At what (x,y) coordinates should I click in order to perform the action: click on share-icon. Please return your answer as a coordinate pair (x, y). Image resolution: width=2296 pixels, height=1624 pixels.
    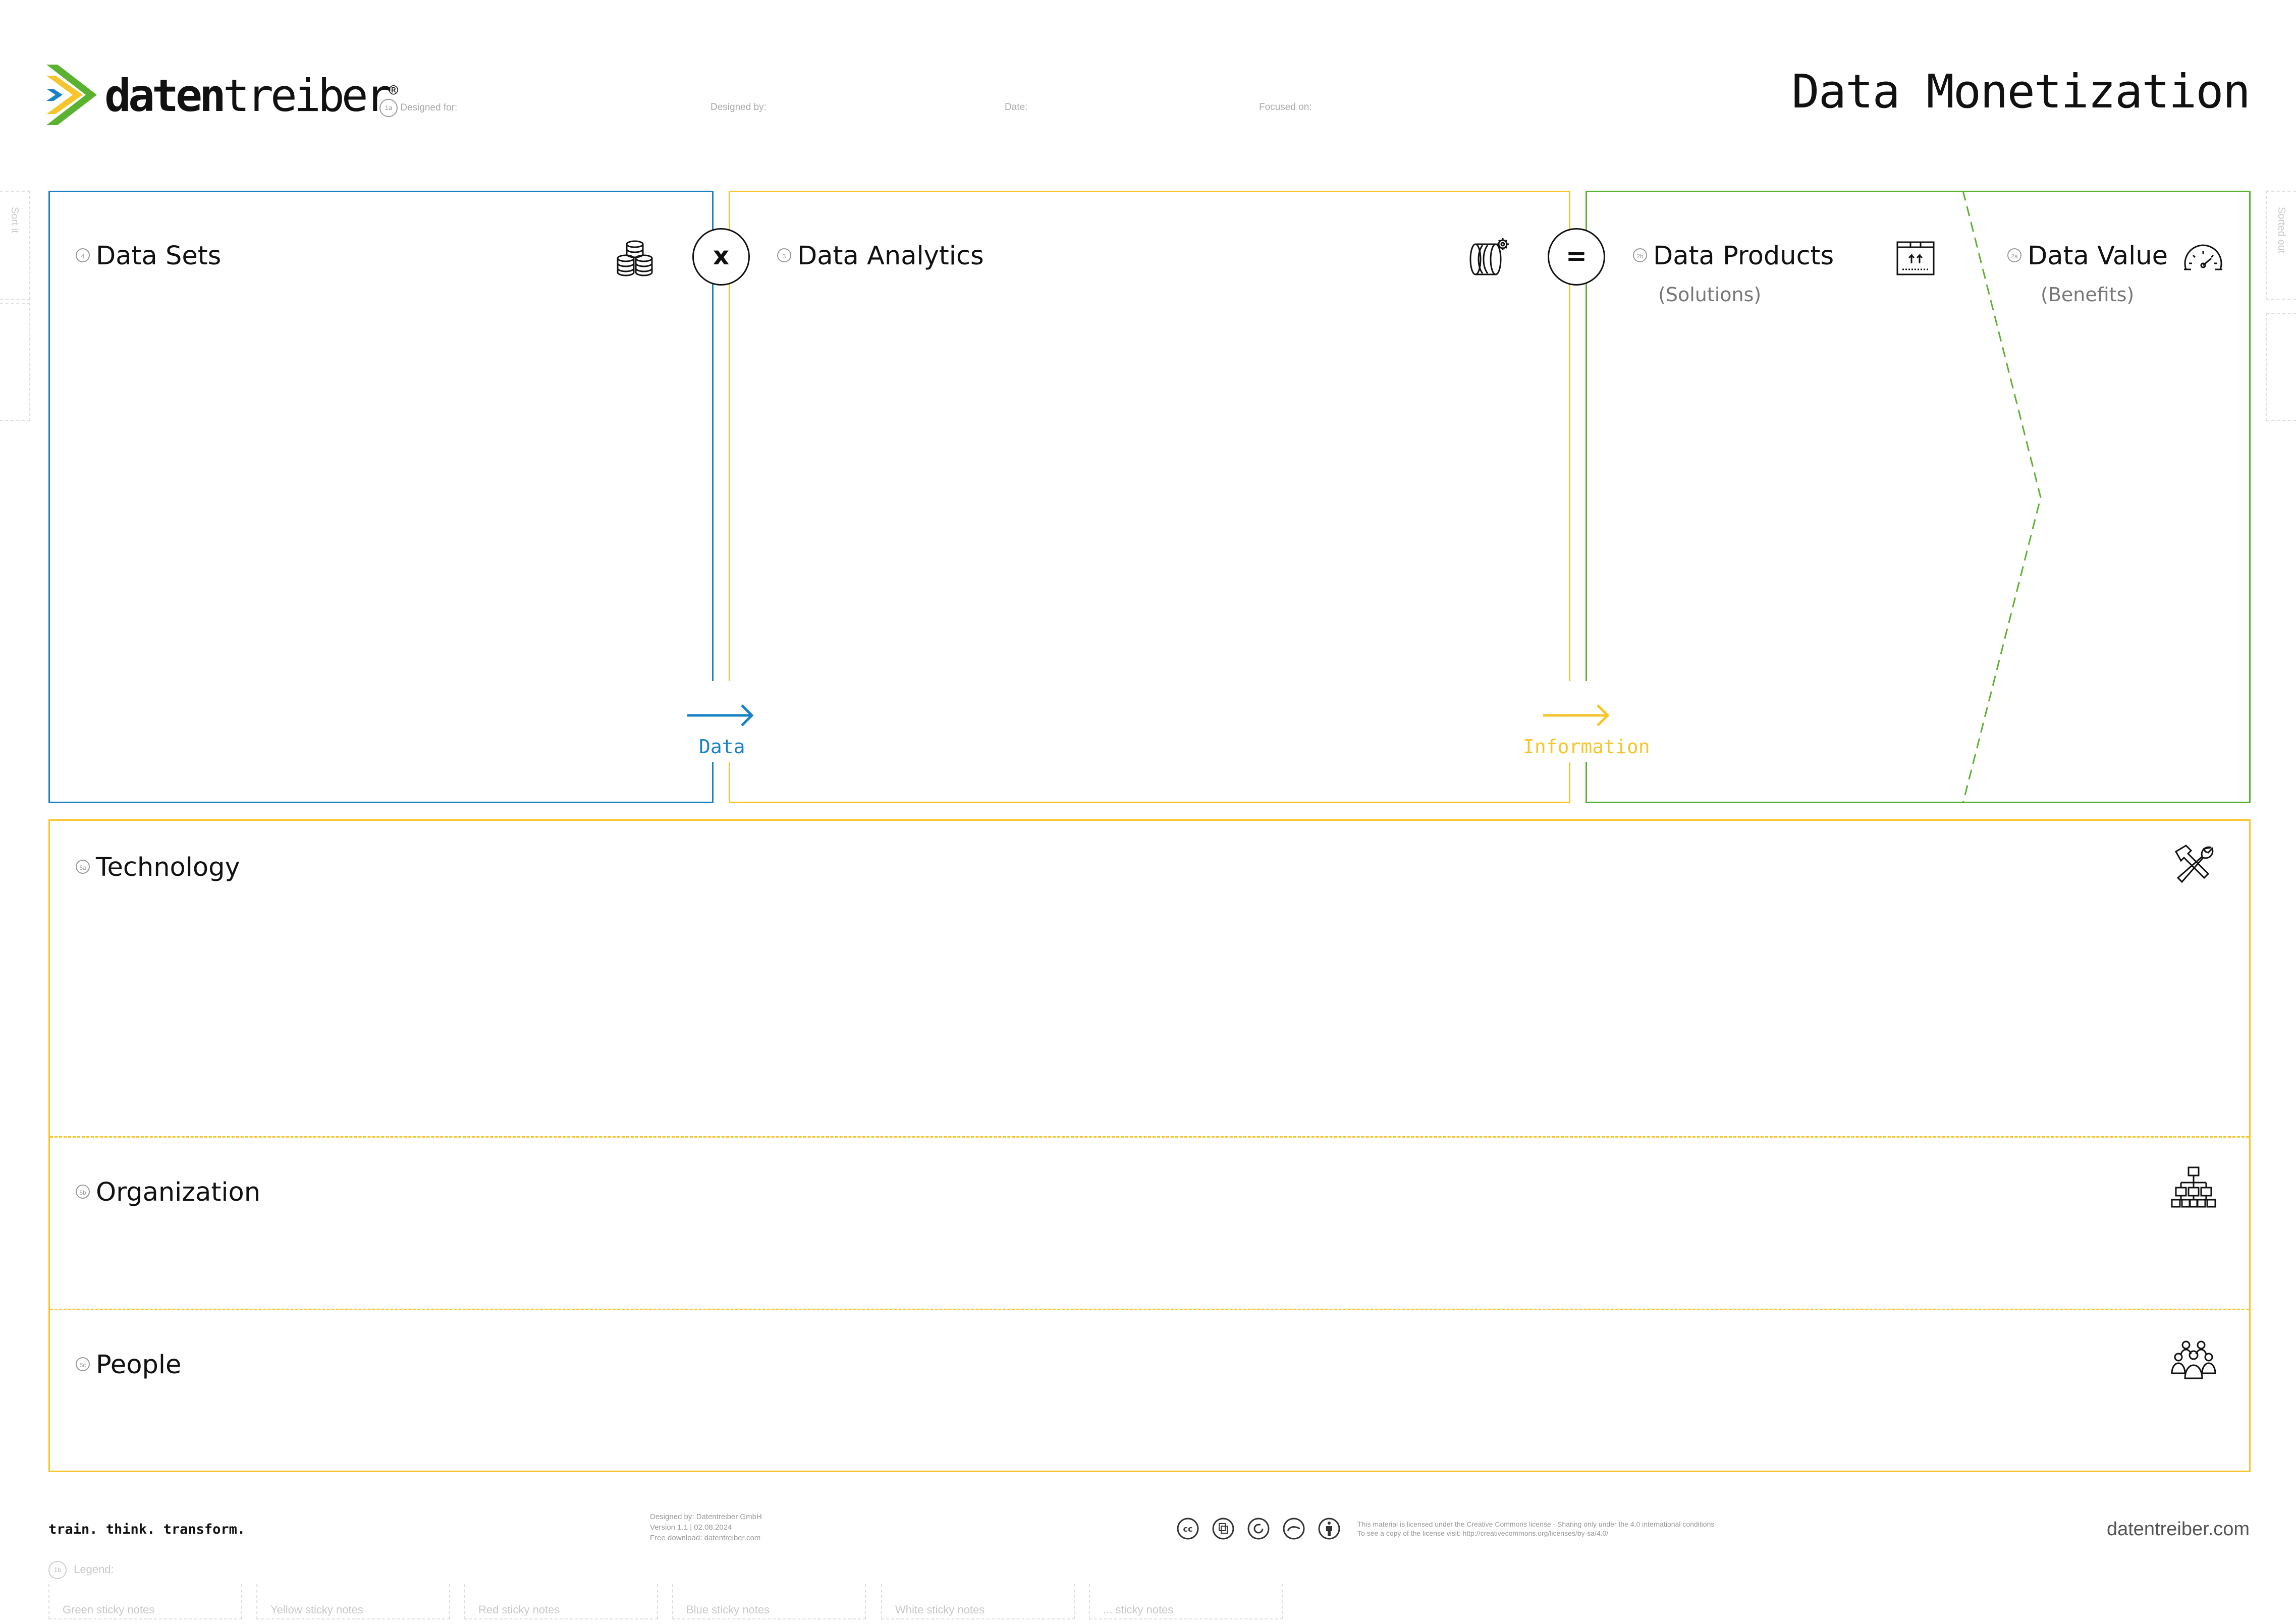
    Looking at the image, I should click on (1223, 1529).